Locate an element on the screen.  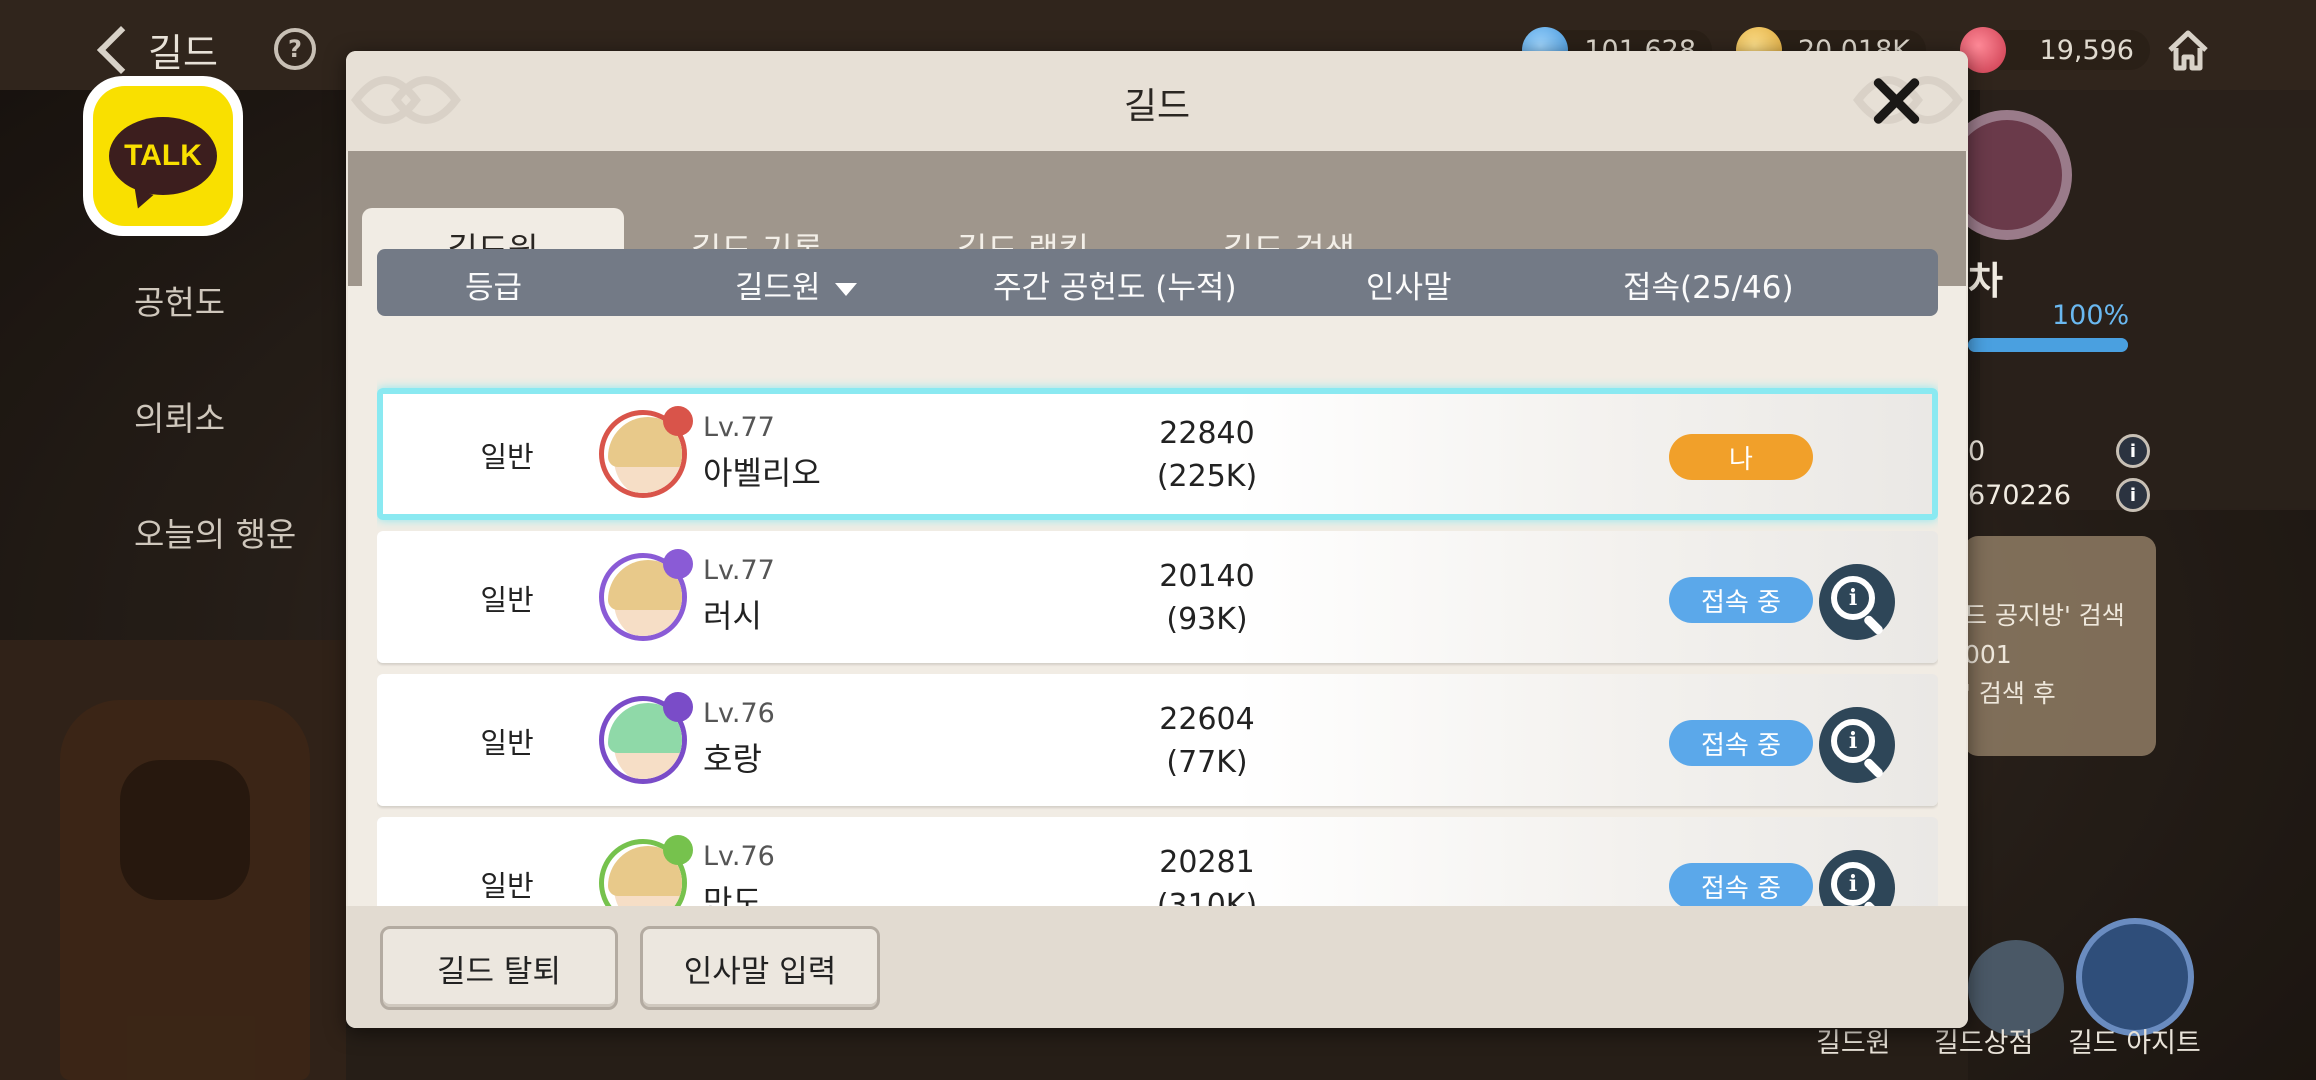
kakao-talk-label: TALK is located at coordinates (163, 156).